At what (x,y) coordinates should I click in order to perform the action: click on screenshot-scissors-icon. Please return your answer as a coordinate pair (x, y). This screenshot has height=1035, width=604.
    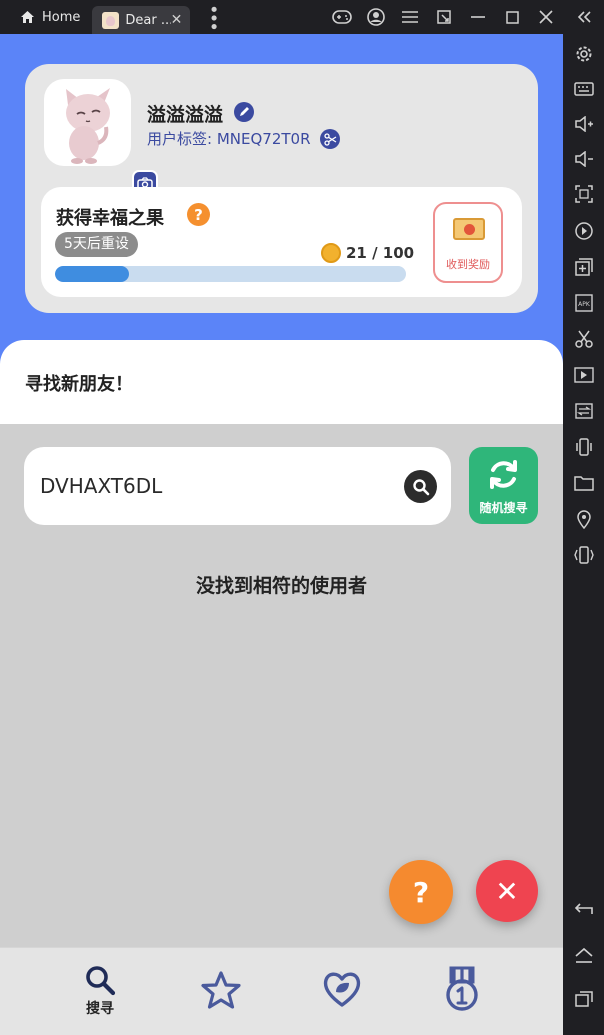
    Looking at the image, I should click on (583, 339).